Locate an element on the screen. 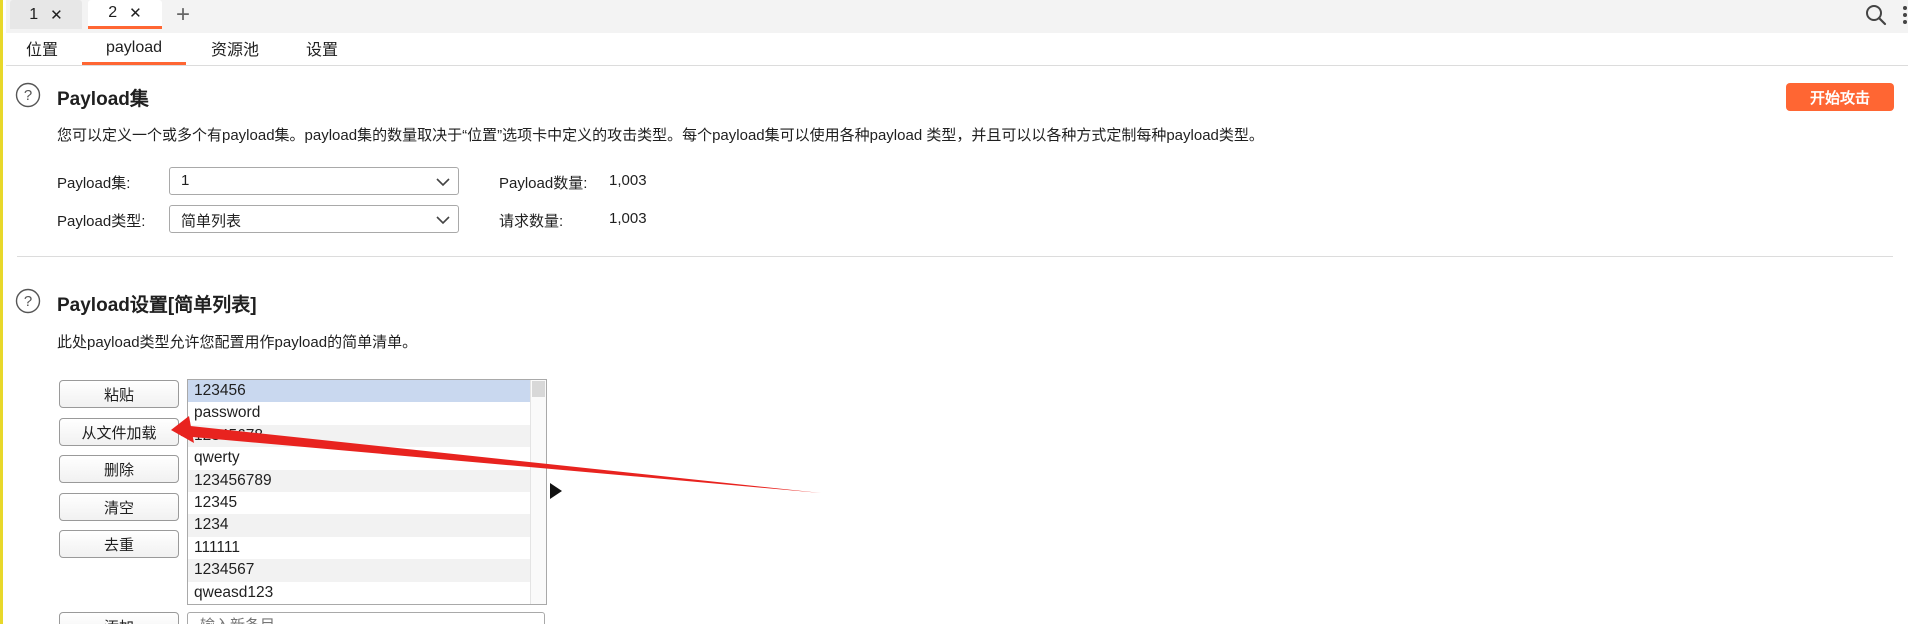 The width and height of the screenshot is (1908, 624). request-count-value: 1,003 is located at coordinates (628, 218).